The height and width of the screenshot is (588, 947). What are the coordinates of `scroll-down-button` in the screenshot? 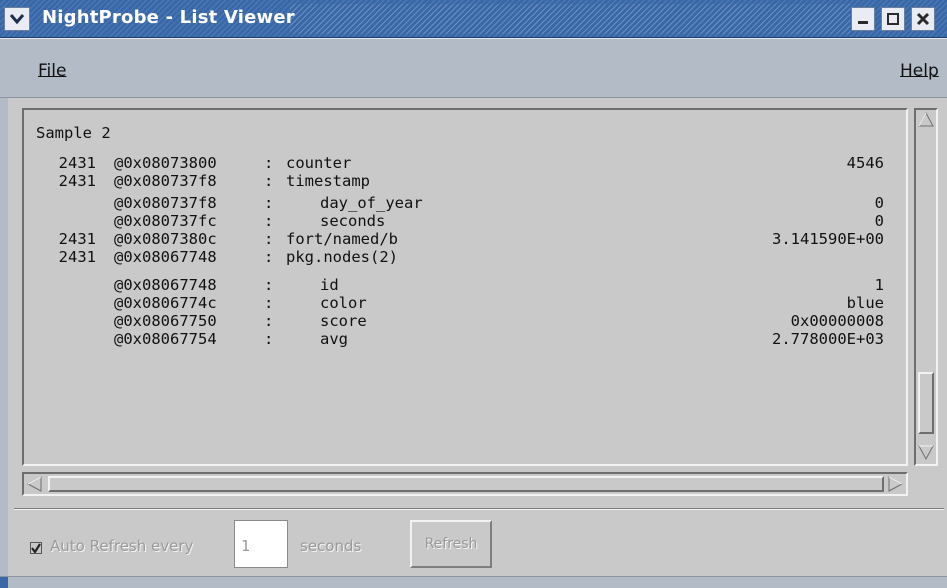 It's located at (926, 452).